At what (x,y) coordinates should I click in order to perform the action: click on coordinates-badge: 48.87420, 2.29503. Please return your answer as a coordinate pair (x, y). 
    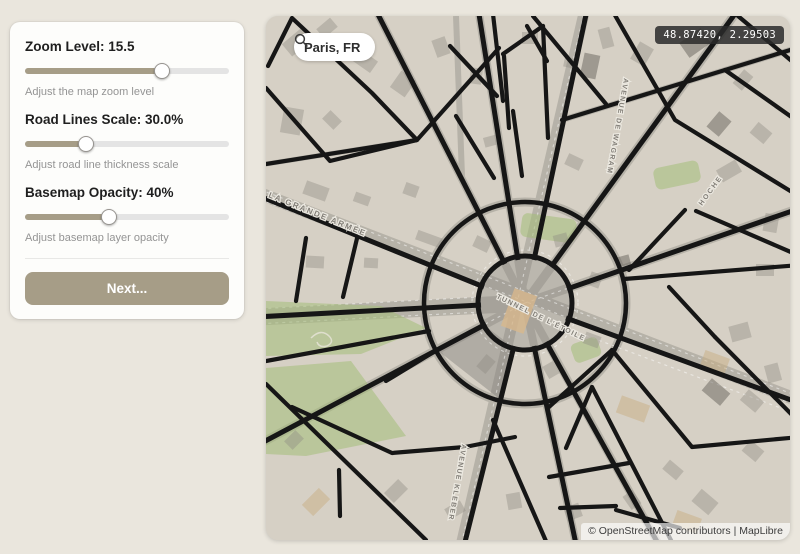
    Looking at the image, I should click on (719, 35).